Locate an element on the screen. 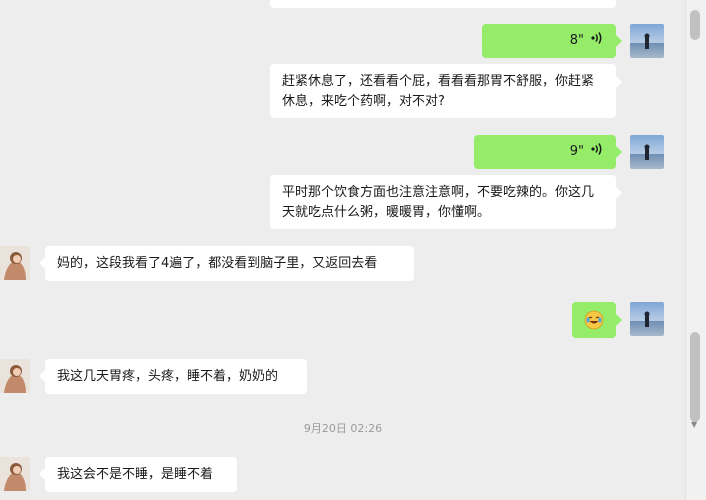 The height and width of the screenshot is (500, 706). message-bubble: 我这会不是不睡，是睡不着 is located at coordinates (141, 474).